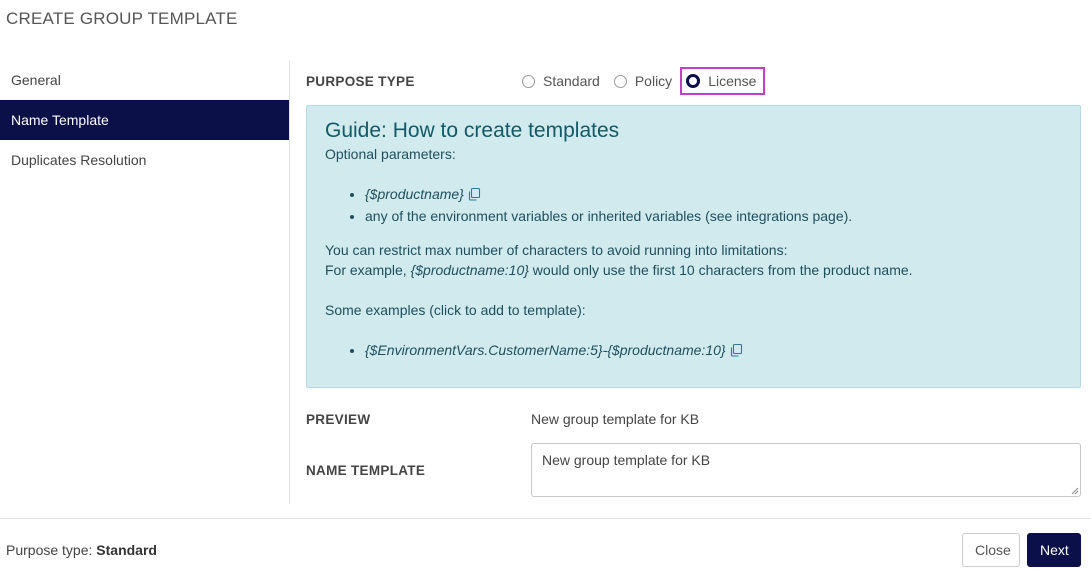 This screenshot has width=1091, height=574. I want to click on name-template-row: NAME TEMPLATE New group template for KB, so click(693, 470).